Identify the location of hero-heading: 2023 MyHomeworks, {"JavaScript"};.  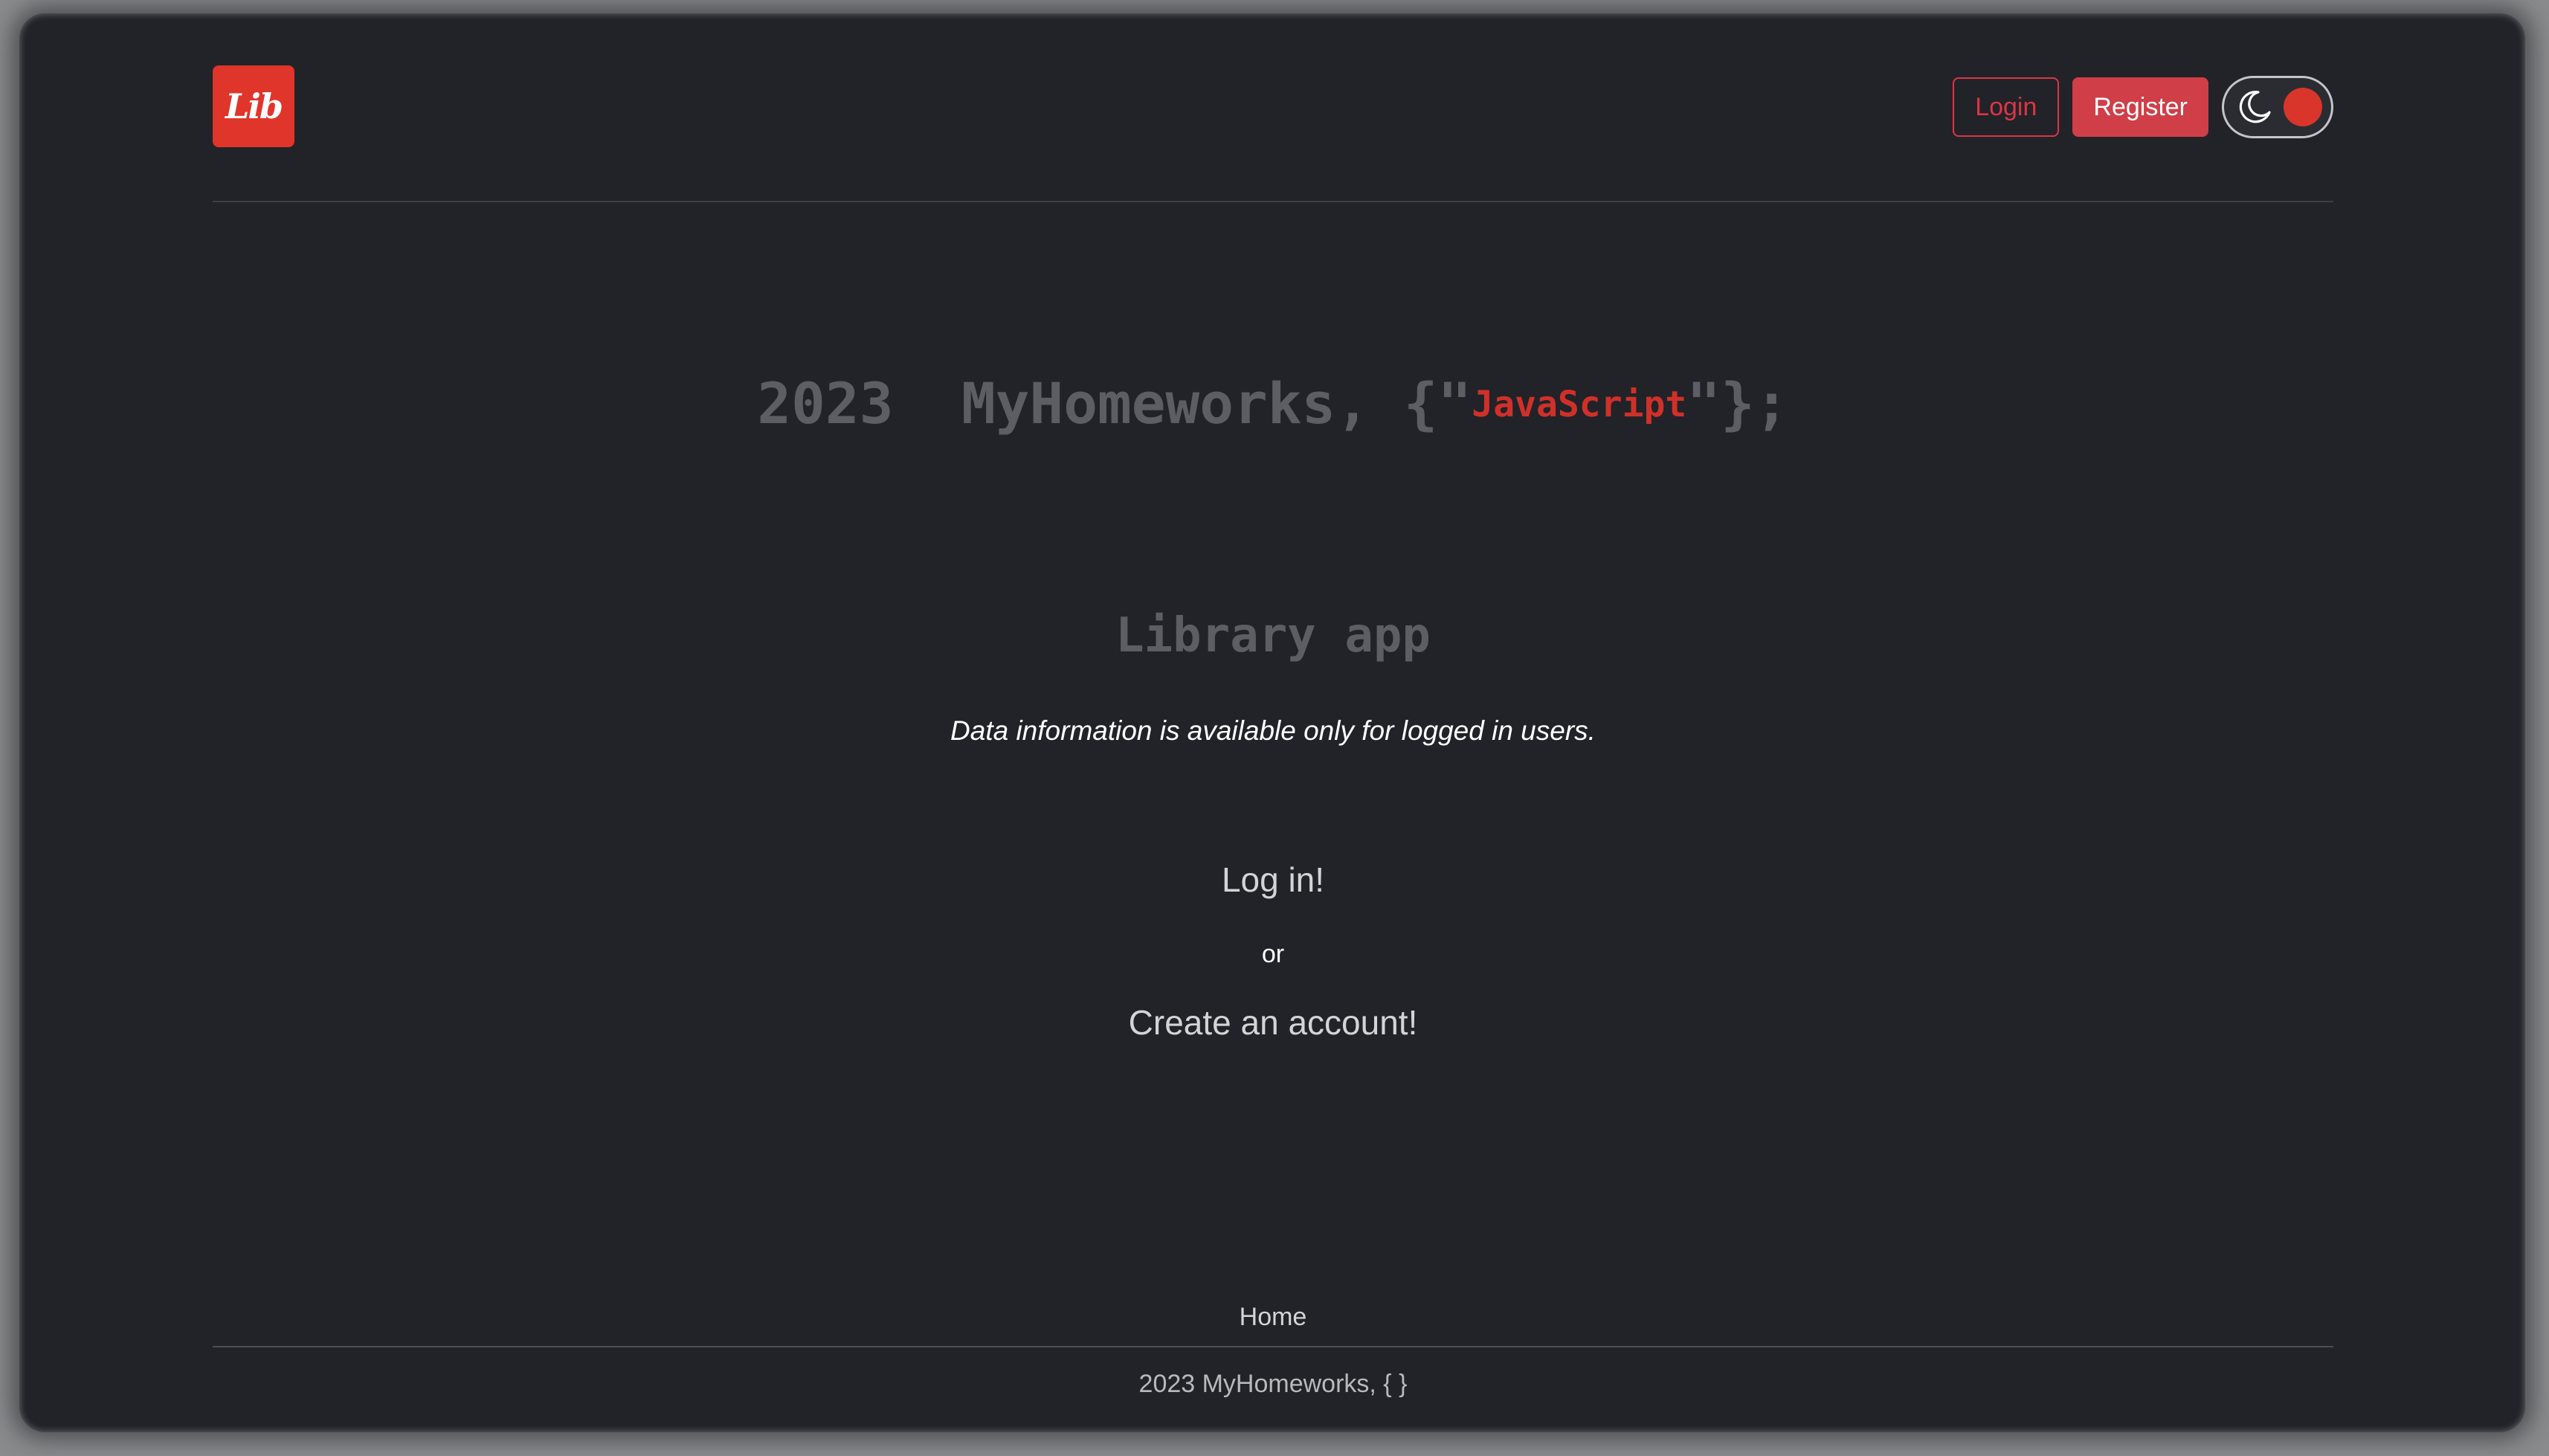
(1273, 404).